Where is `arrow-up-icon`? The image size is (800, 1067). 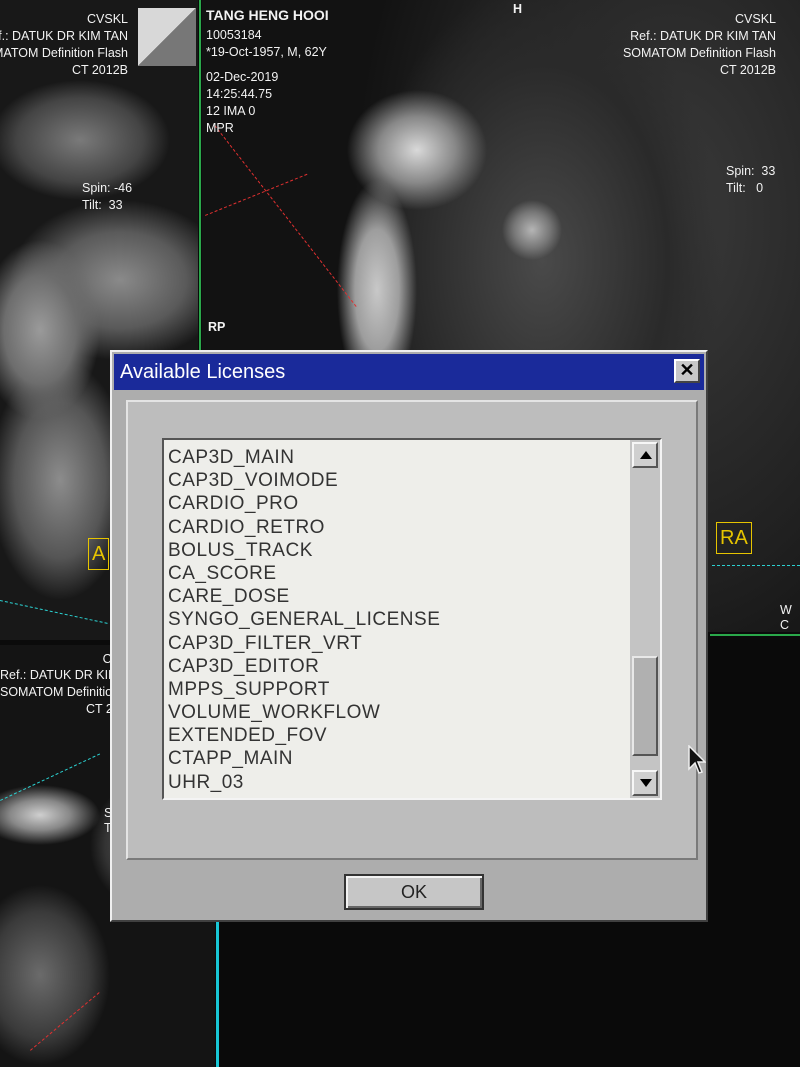 arrow-up-icon is located at coordinates (646, 455).